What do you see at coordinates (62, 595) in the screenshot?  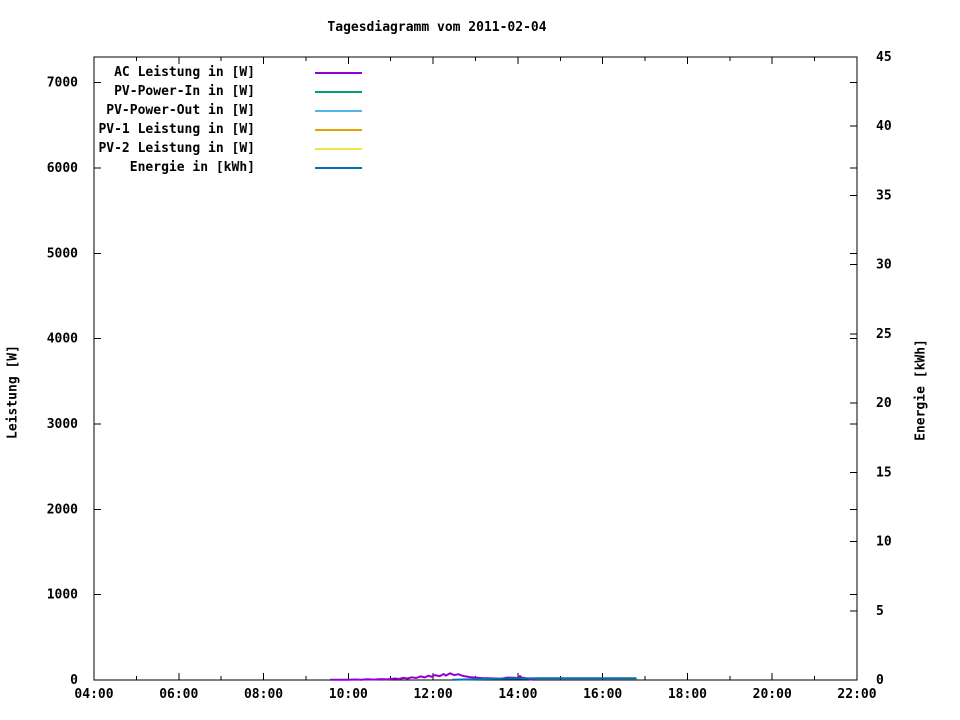 I see `y-left-tick-label: 1000` at bounding box center [62, 595].